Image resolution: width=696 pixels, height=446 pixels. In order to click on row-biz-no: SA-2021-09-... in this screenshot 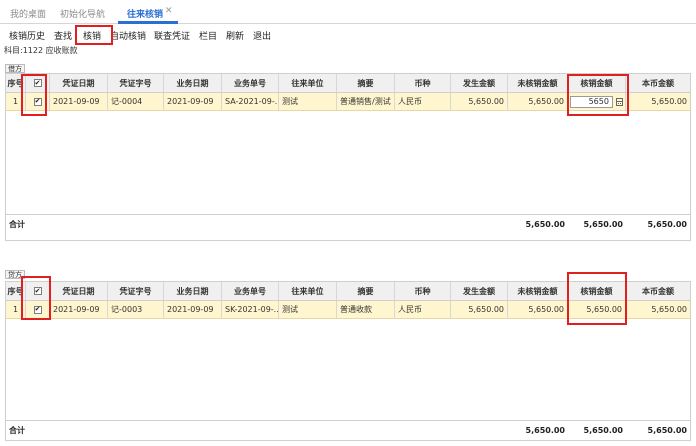, I will do `click(250, 101)`.